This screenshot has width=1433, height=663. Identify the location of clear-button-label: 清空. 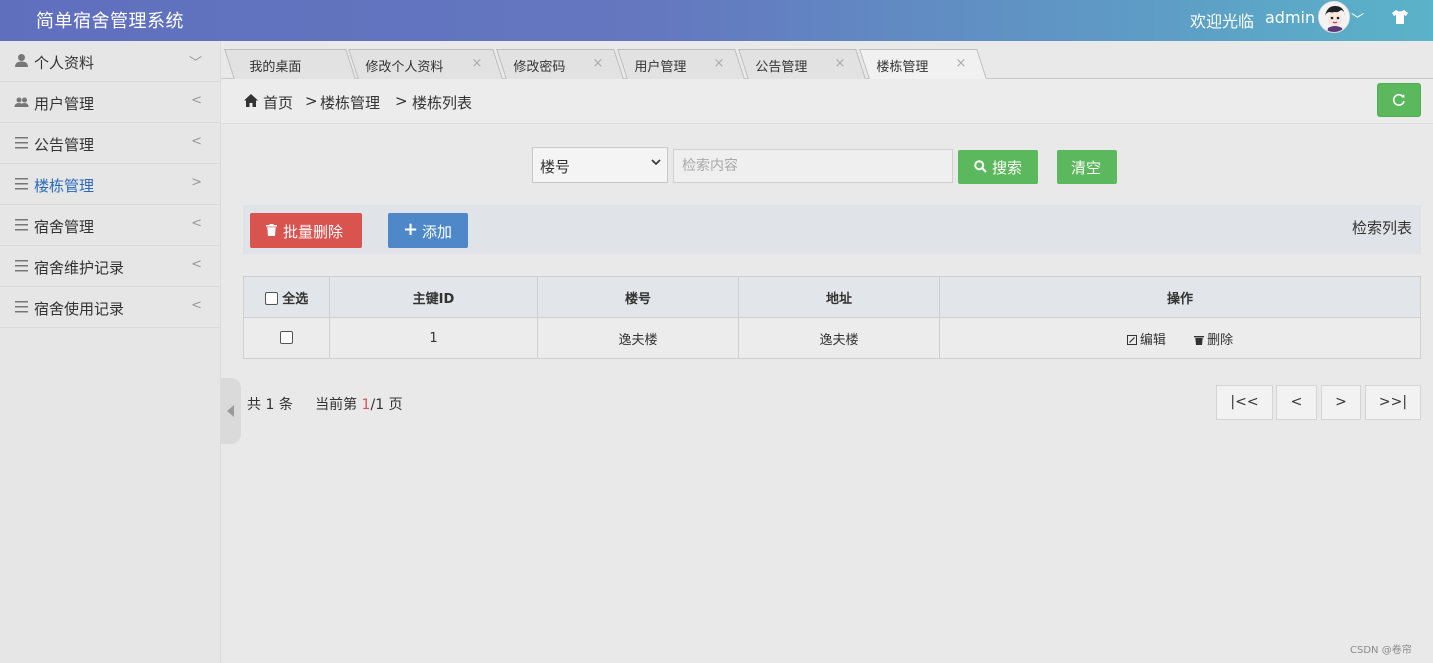
(1086, 168).